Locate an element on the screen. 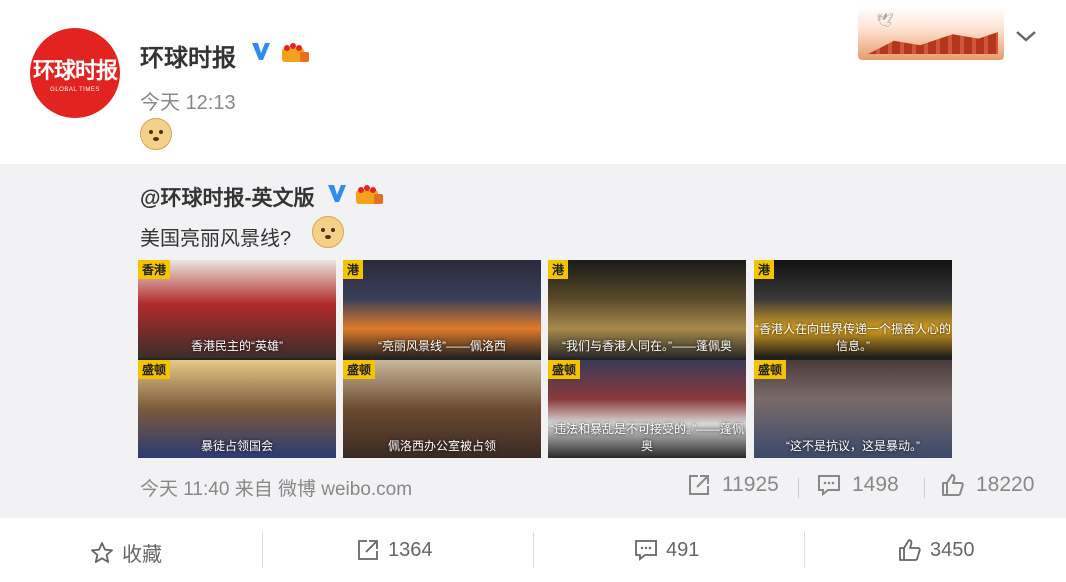  image-thumbnail: 香港 香港民主的“英雄” 盛顿 暴徒占领国会 is located at coordinates (237, 359).